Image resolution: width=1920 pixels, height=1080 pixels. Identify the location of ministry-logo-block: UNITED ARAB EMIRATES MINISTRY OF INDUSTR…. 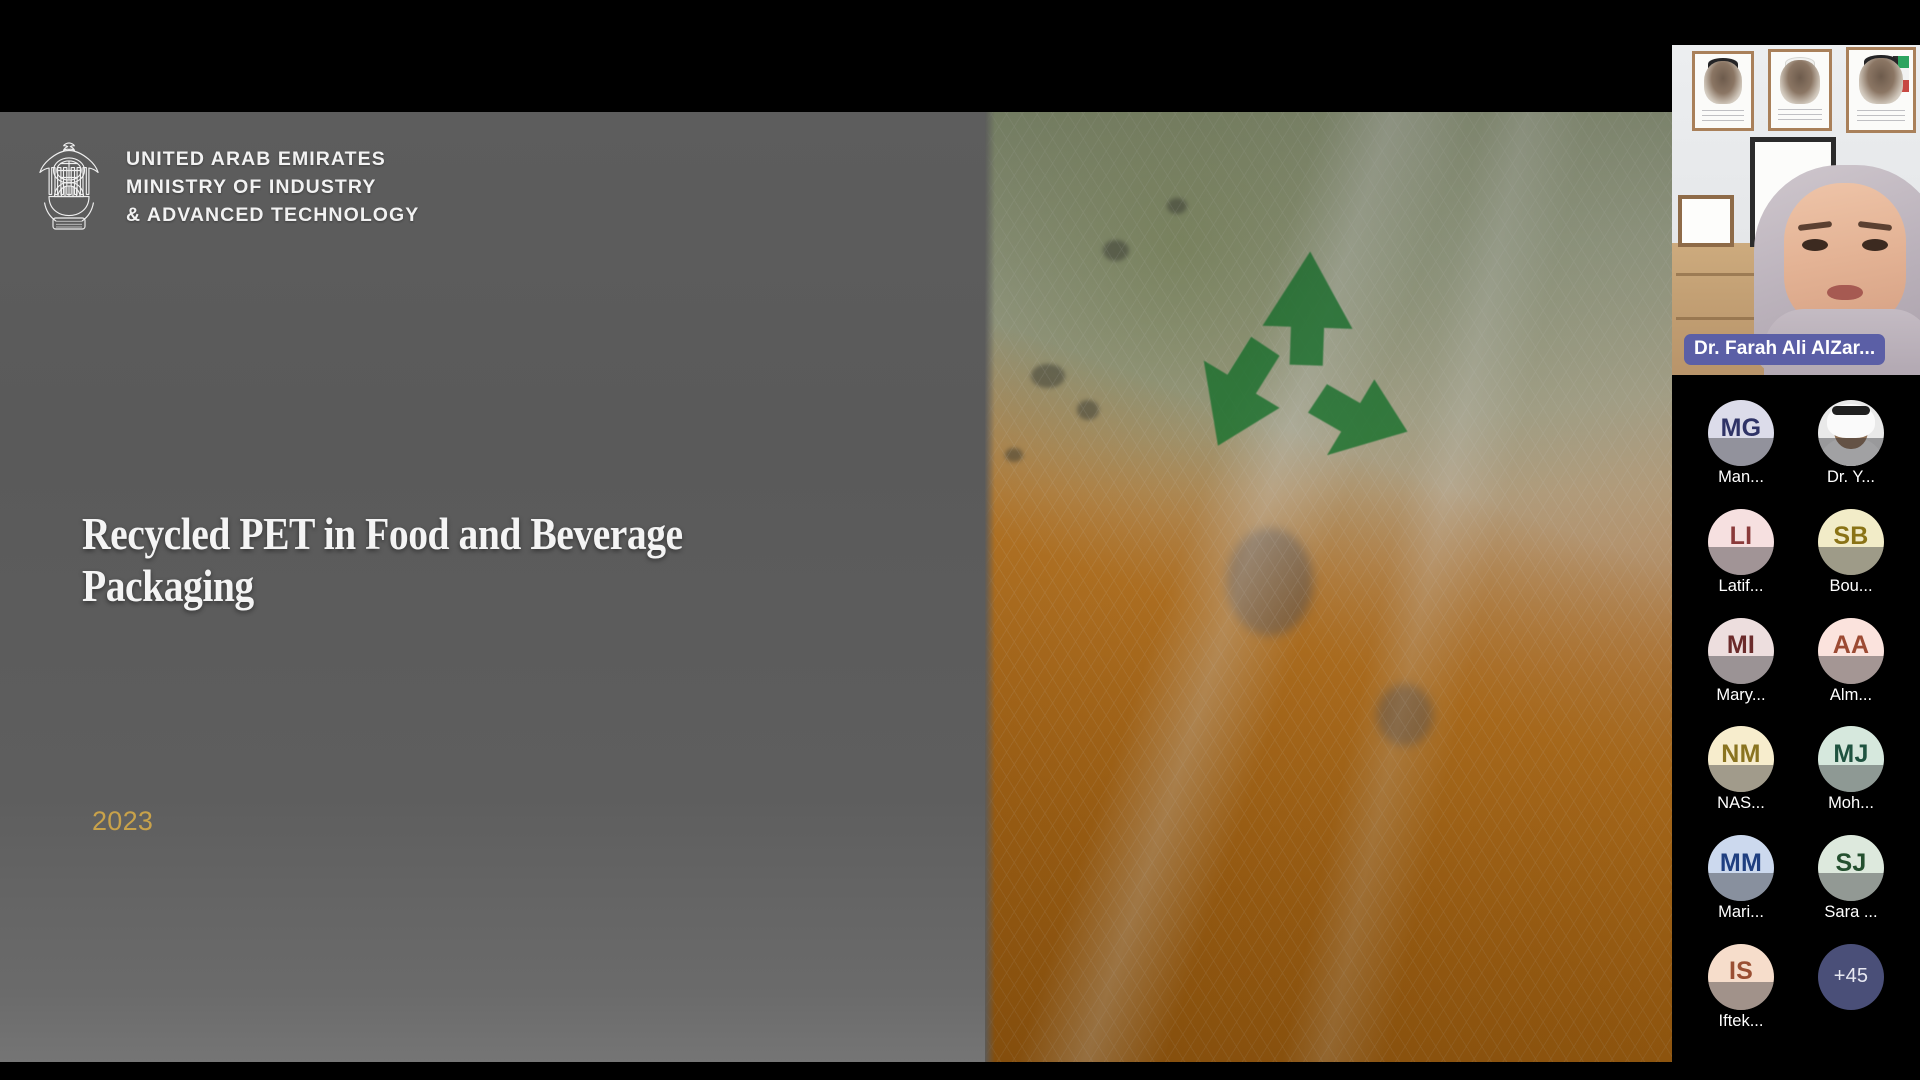
(224, 188).